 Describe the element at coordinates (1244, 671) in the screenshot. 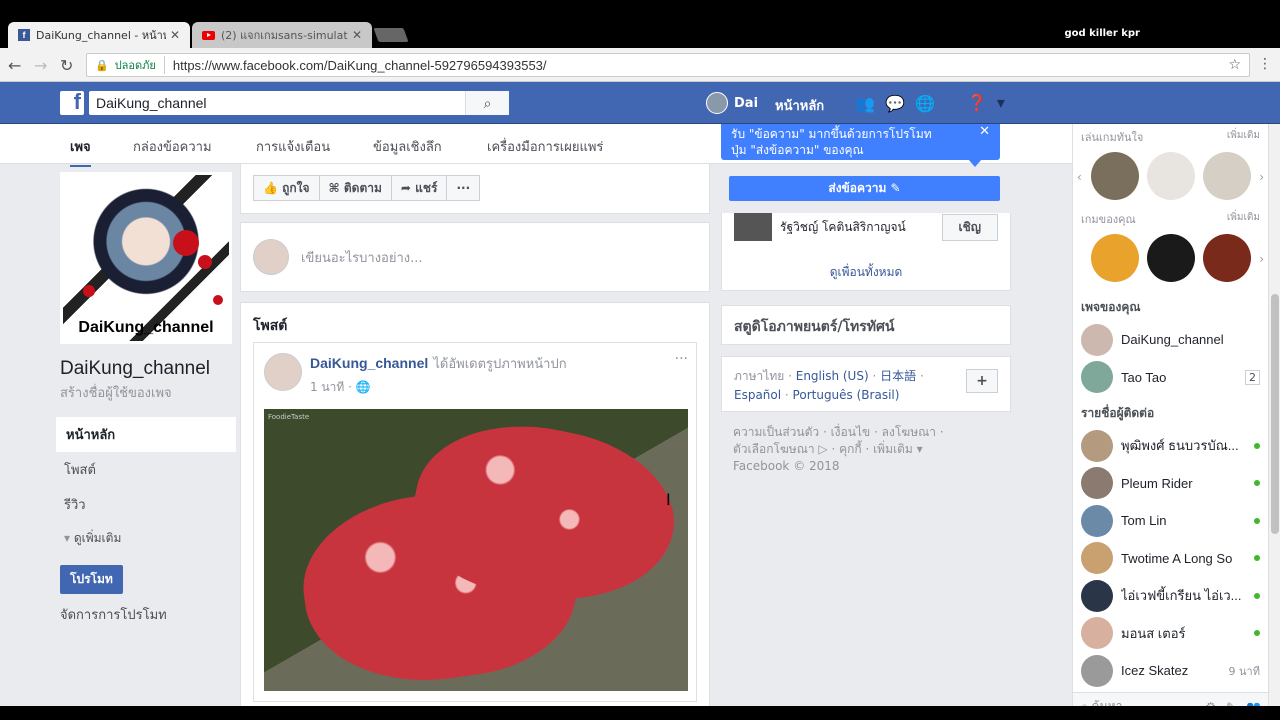

I see `last-active-time: 9 นาที` at that location.